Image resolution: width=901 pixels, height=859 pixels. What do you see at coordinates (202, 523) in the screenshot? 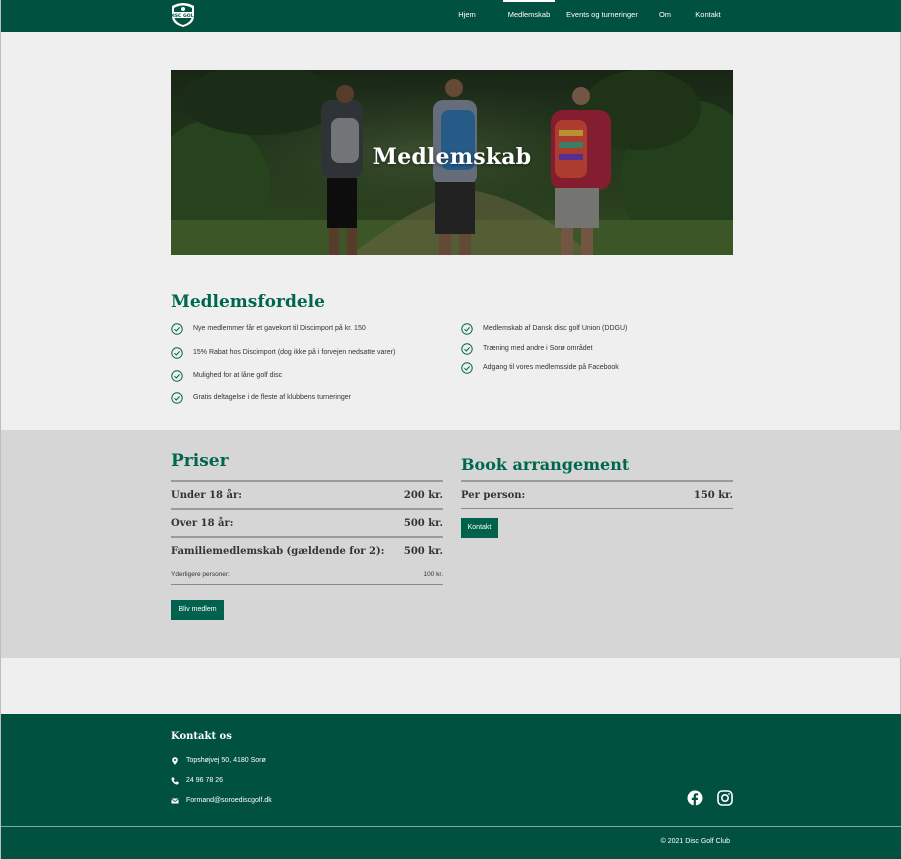
I see `price-label: Over 18 år:` at bounding box center [202, 523].